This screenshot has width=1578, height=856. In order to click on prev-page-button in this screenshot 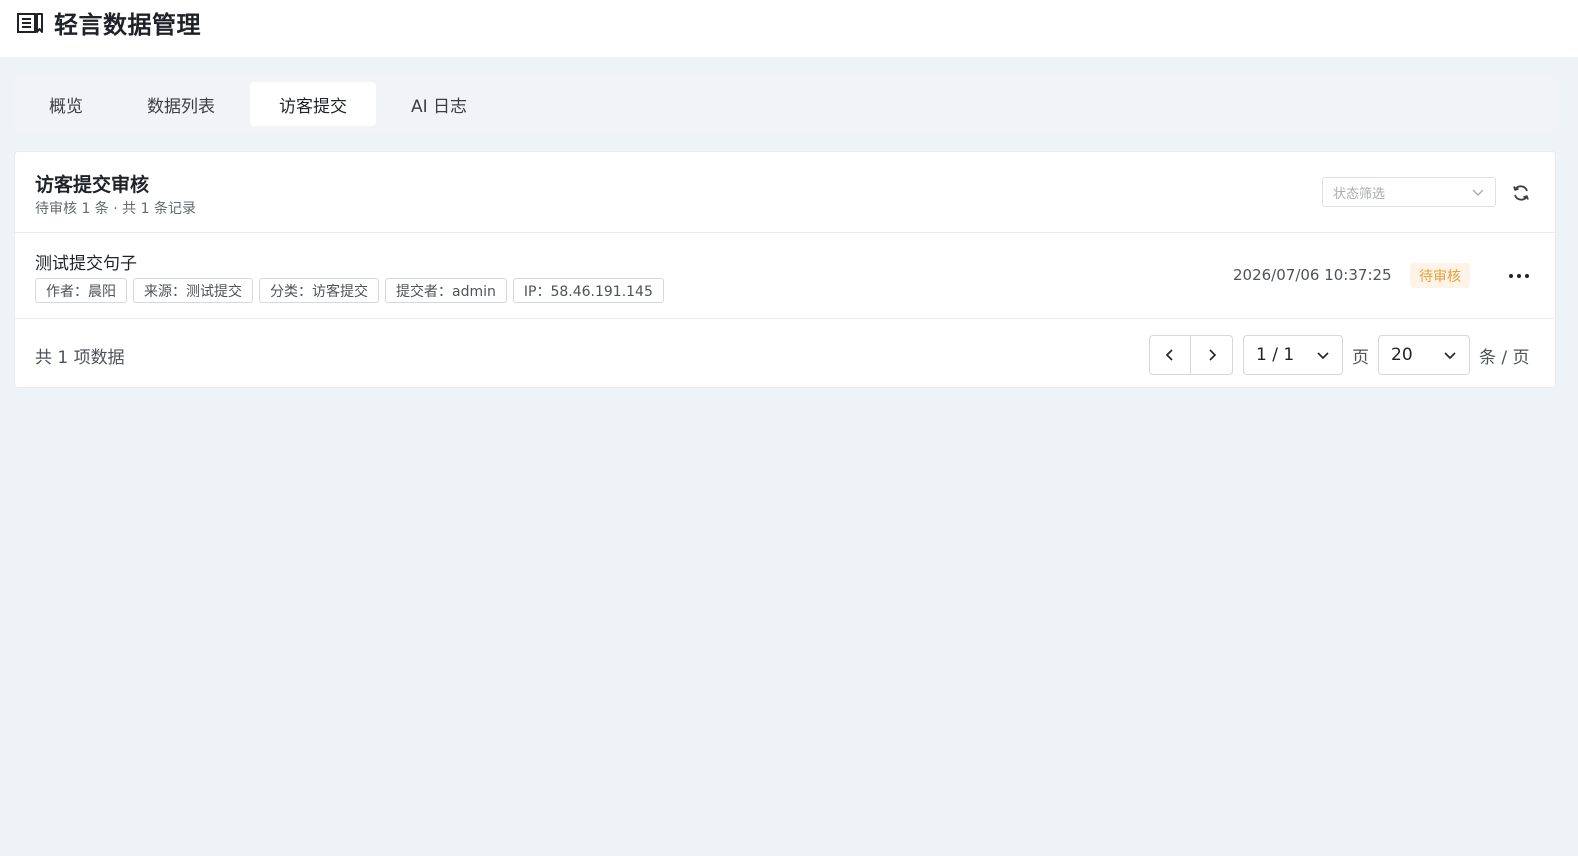, I will do `click(1170, 355)`.